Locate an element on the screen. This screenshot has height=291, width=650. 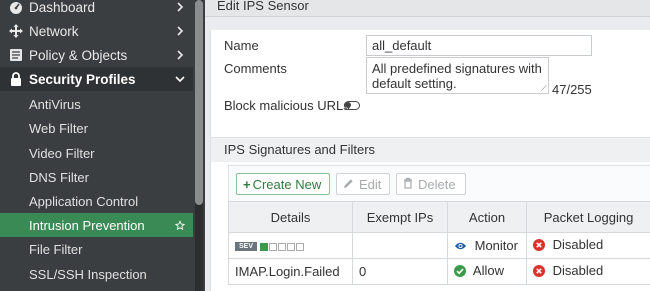
block-malicious-urls-label: Block malicious URLs is located at coordinates (287, 105).